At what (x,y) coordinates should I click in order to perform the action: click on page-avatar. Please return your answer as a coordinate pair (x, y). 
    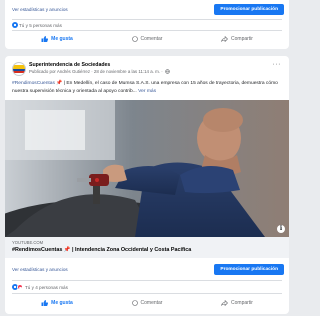
    Looking at the image, I should click on (19, 69).